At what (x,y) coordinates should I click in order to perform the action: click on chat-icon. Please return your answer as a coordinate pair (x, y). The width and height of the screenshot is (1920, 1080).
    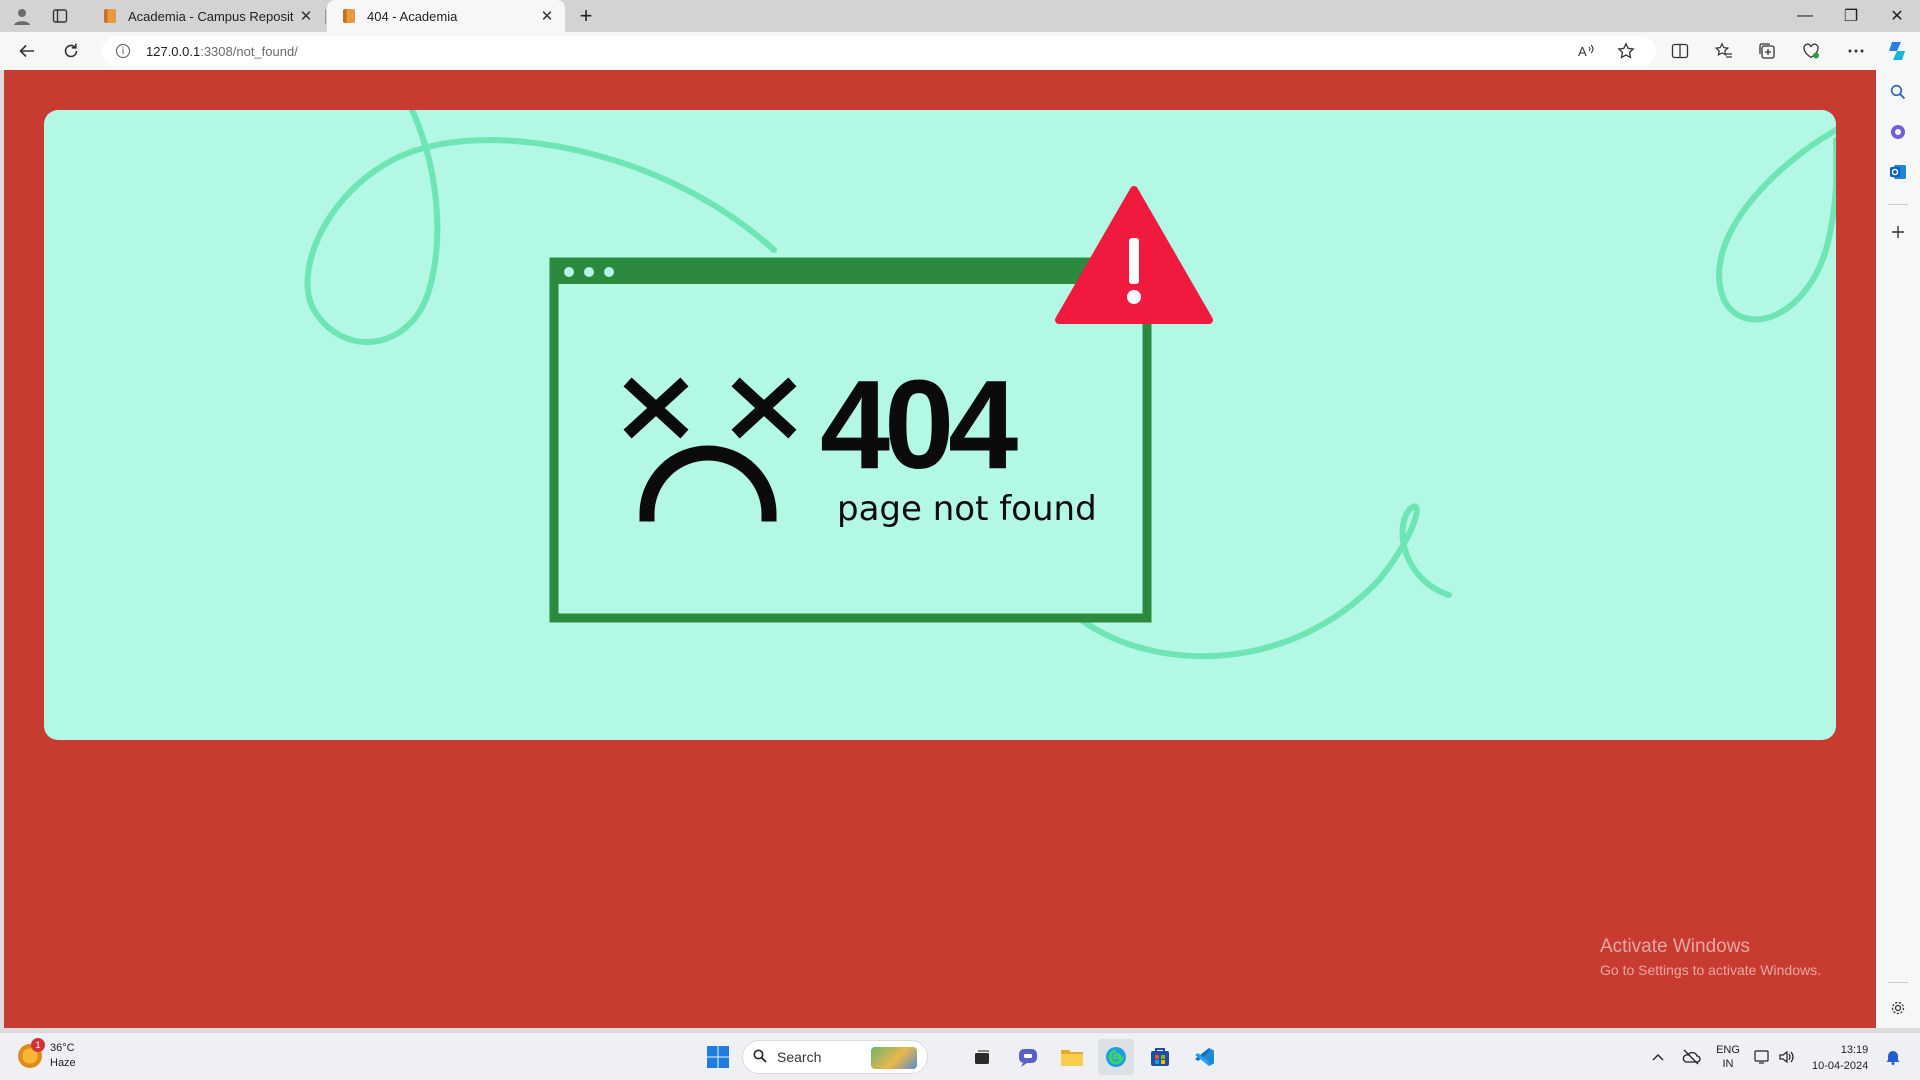
    Looking at the image, I should click on (1028, 1058).